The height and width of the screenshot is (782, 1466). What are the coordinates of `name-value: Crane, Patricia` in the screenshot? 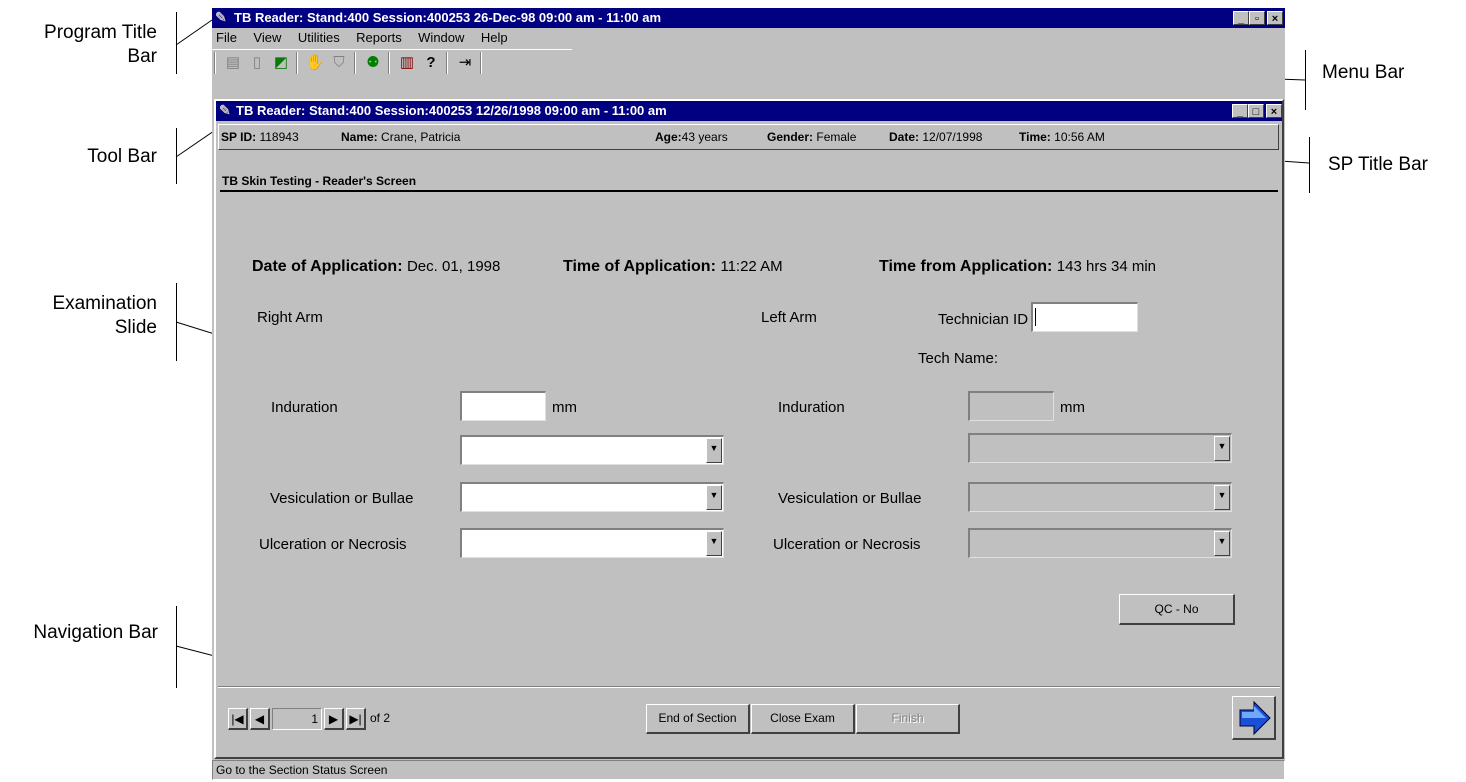 It's located at (421, 137).